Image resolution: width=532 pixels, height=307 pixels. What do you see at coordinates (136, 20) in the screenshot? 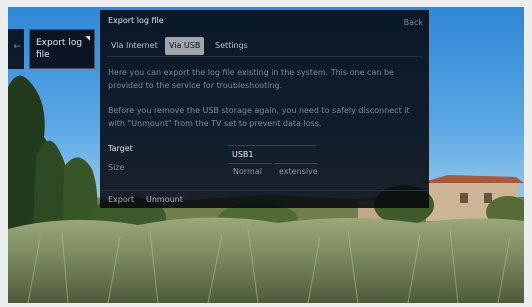
I see `panel-title: Export log file` at bounding box center [136, 20].